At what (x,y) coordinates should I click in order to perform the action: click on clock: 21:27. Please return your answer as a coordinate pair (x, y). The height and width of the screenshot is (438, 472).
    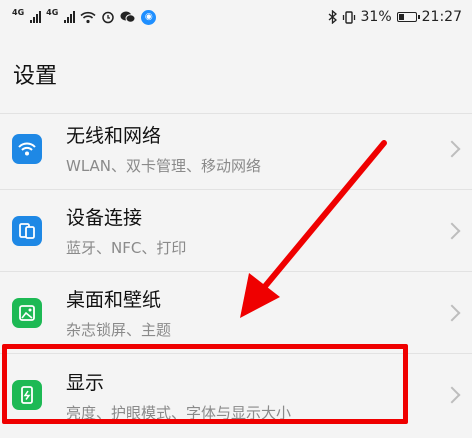
    Looking at the image, I should click on (441, 17).